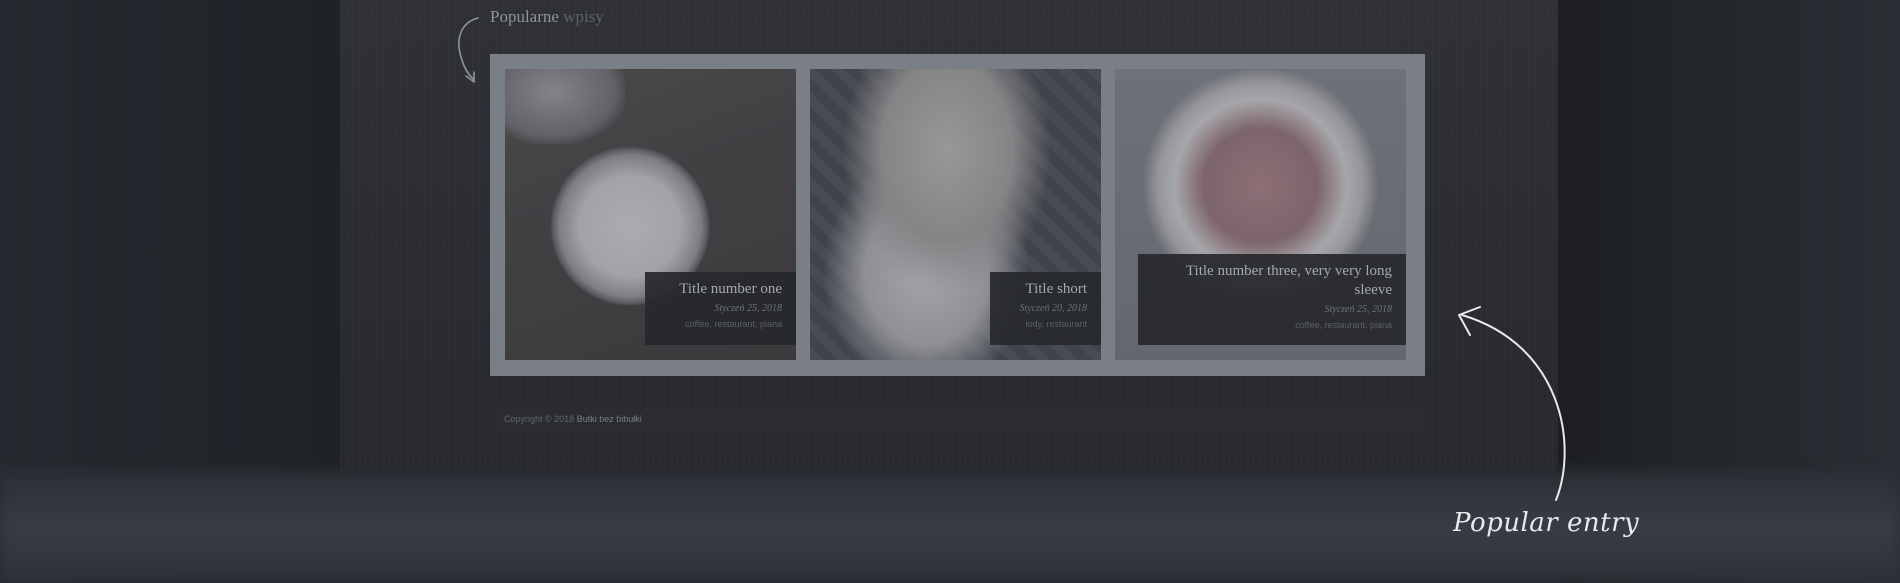  Describe the element at coordinates (540, 419) in the screenshot. I see `copyright-text: Copyright © 2018` at that location.